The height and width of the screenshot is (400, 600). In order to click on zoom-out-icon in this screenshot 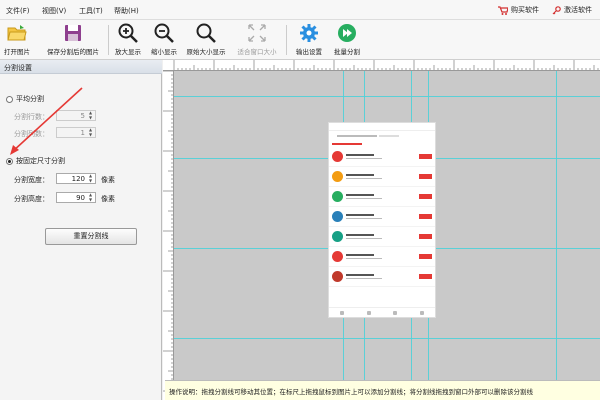, I will do `click(164, 33)`.